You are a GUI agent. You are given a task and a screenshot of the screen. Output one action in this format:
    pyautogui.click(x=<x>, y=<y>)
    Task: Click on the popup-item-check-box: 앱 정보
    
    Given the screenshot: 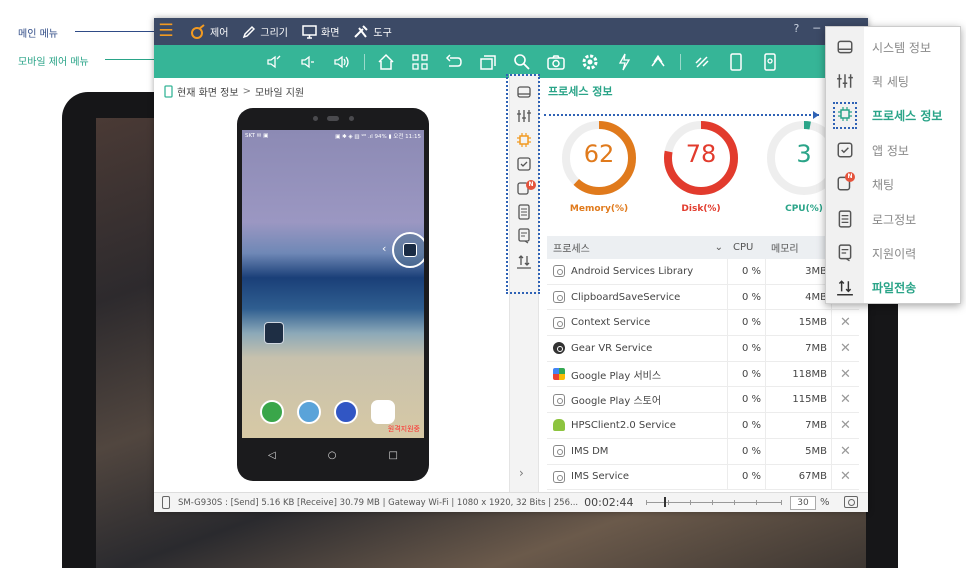 What is the action you would take?
    pyautogui.click(x=894, y=150)
    